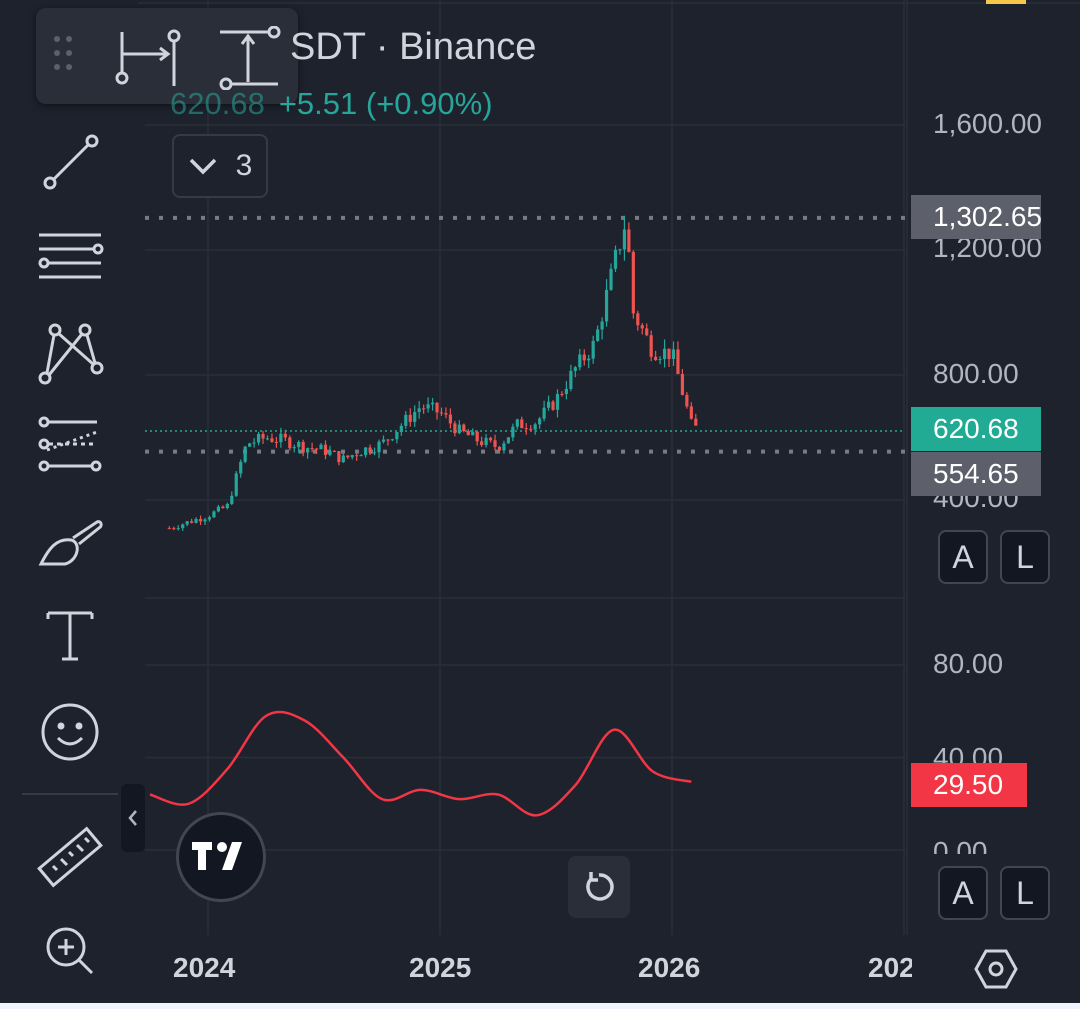 Image resolution: width=1080 pixels, height=1009 pixels. What do you see at coordinates (996, 969) in the screenshot?
I see `settings-icon` at bounding box center [996, 969].